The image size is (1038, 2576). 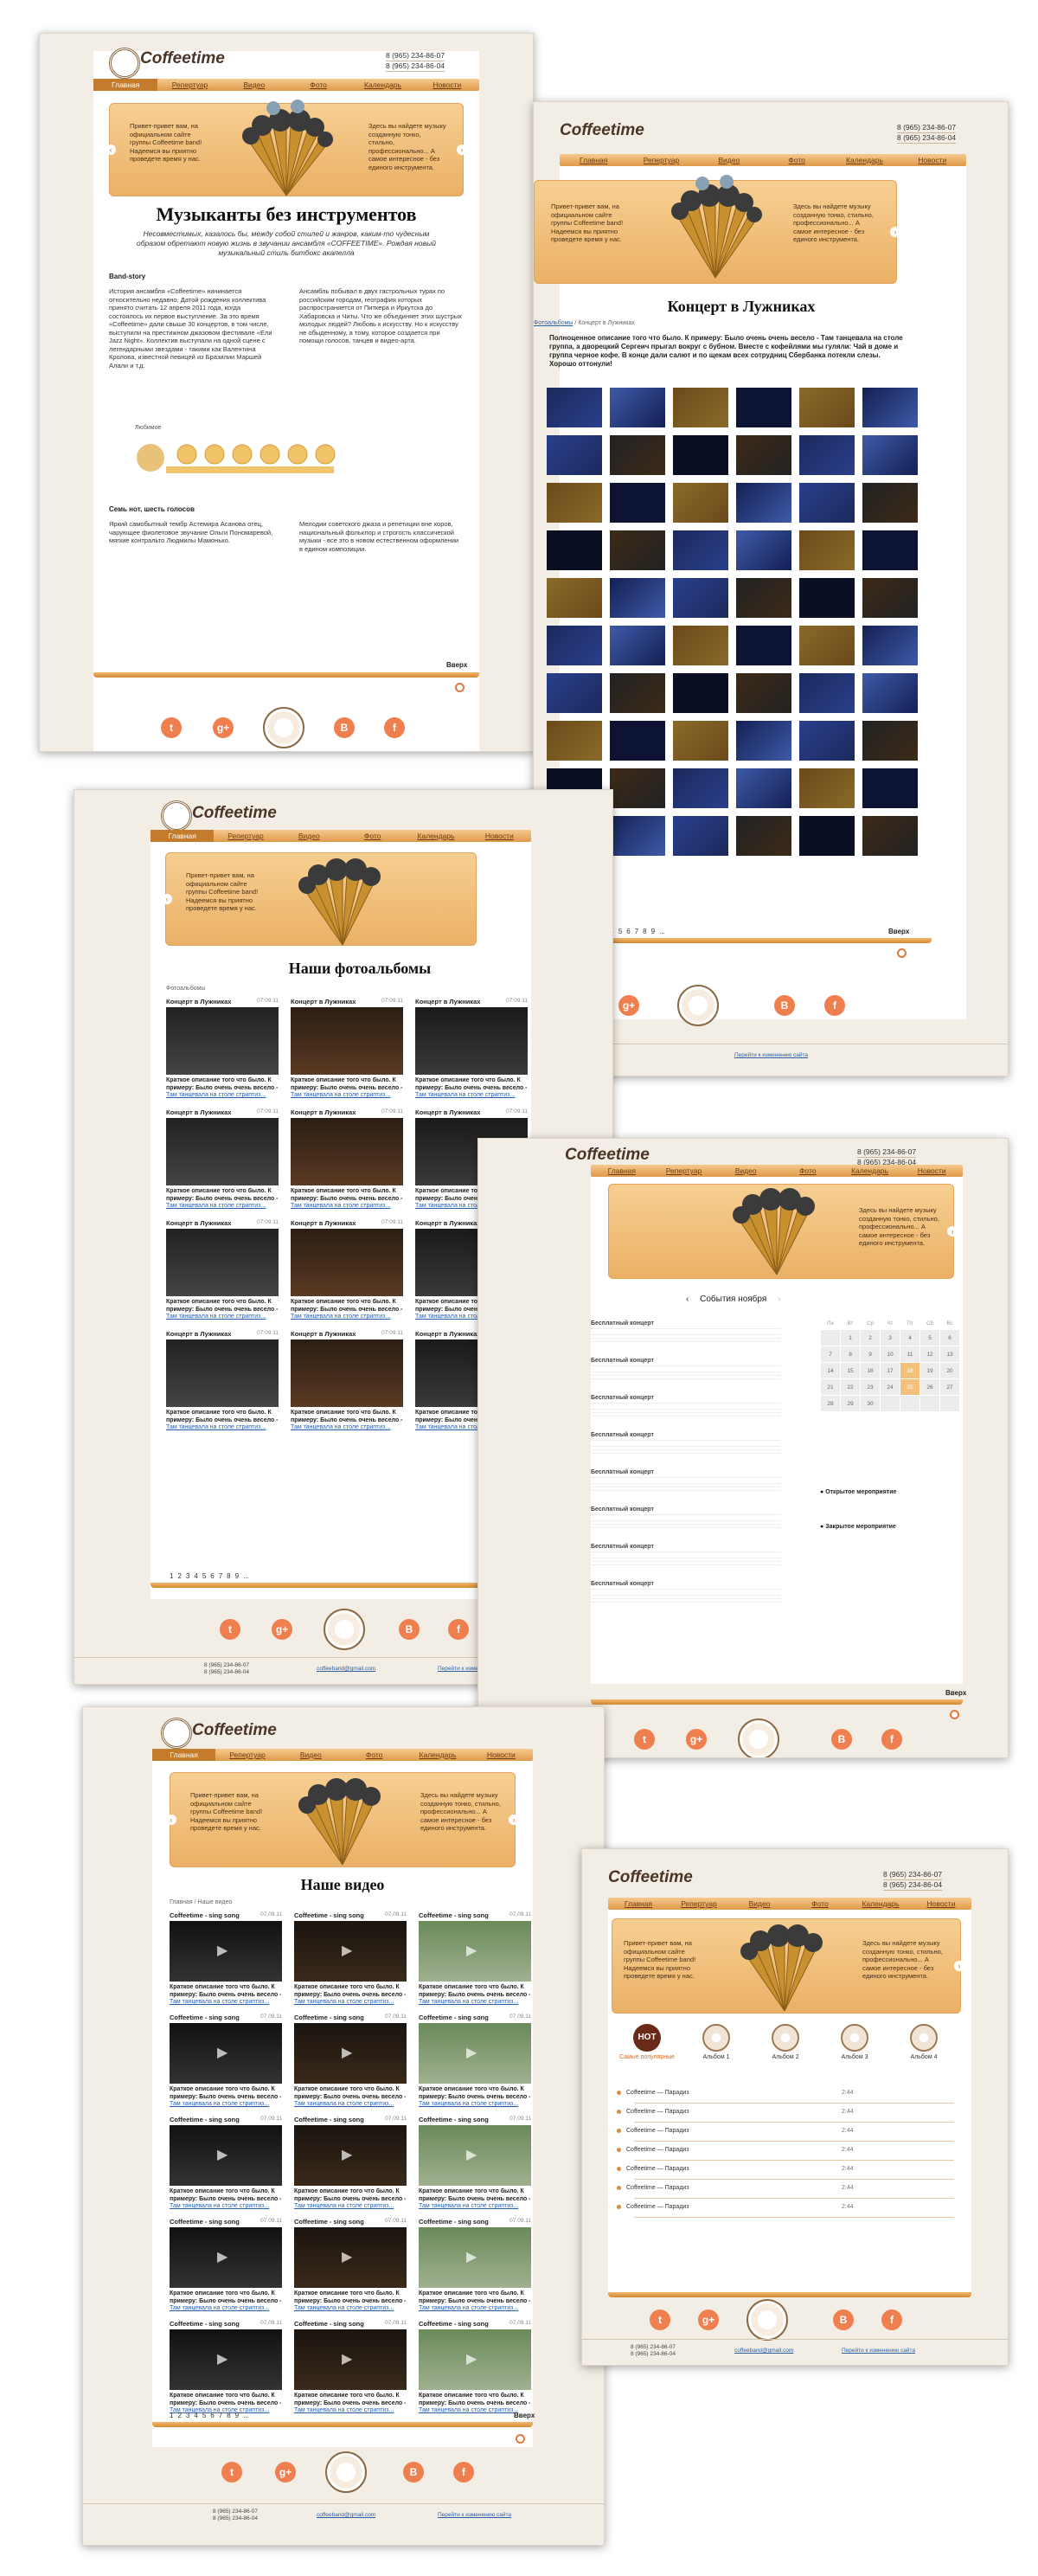 What do you see at coordinates (831, 1404) in the screenshot?
I see `calendar-day: 28` at bounding box center [831, 1404].